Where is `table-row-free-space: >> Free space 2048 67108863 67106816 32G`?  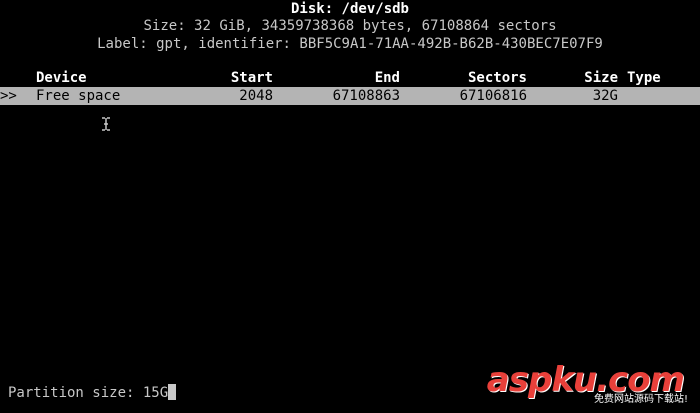
table-row-free-space: >> Free space 2048 67108863 67106816 32G is located at coordinates (350, 96).